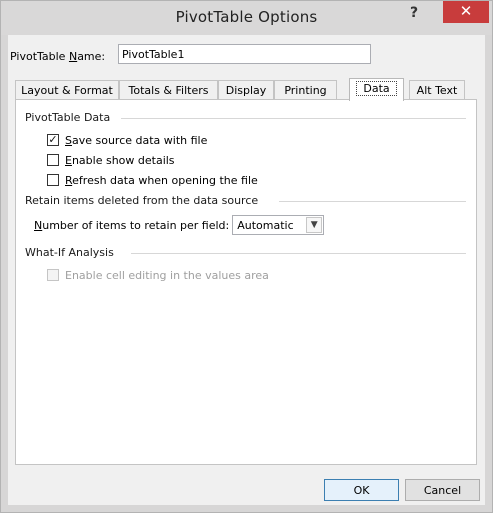 Image resolution: width=493 pixels, height=513 pixels. I want to click on refresh-on-open-checkbox, so click(53, 180).